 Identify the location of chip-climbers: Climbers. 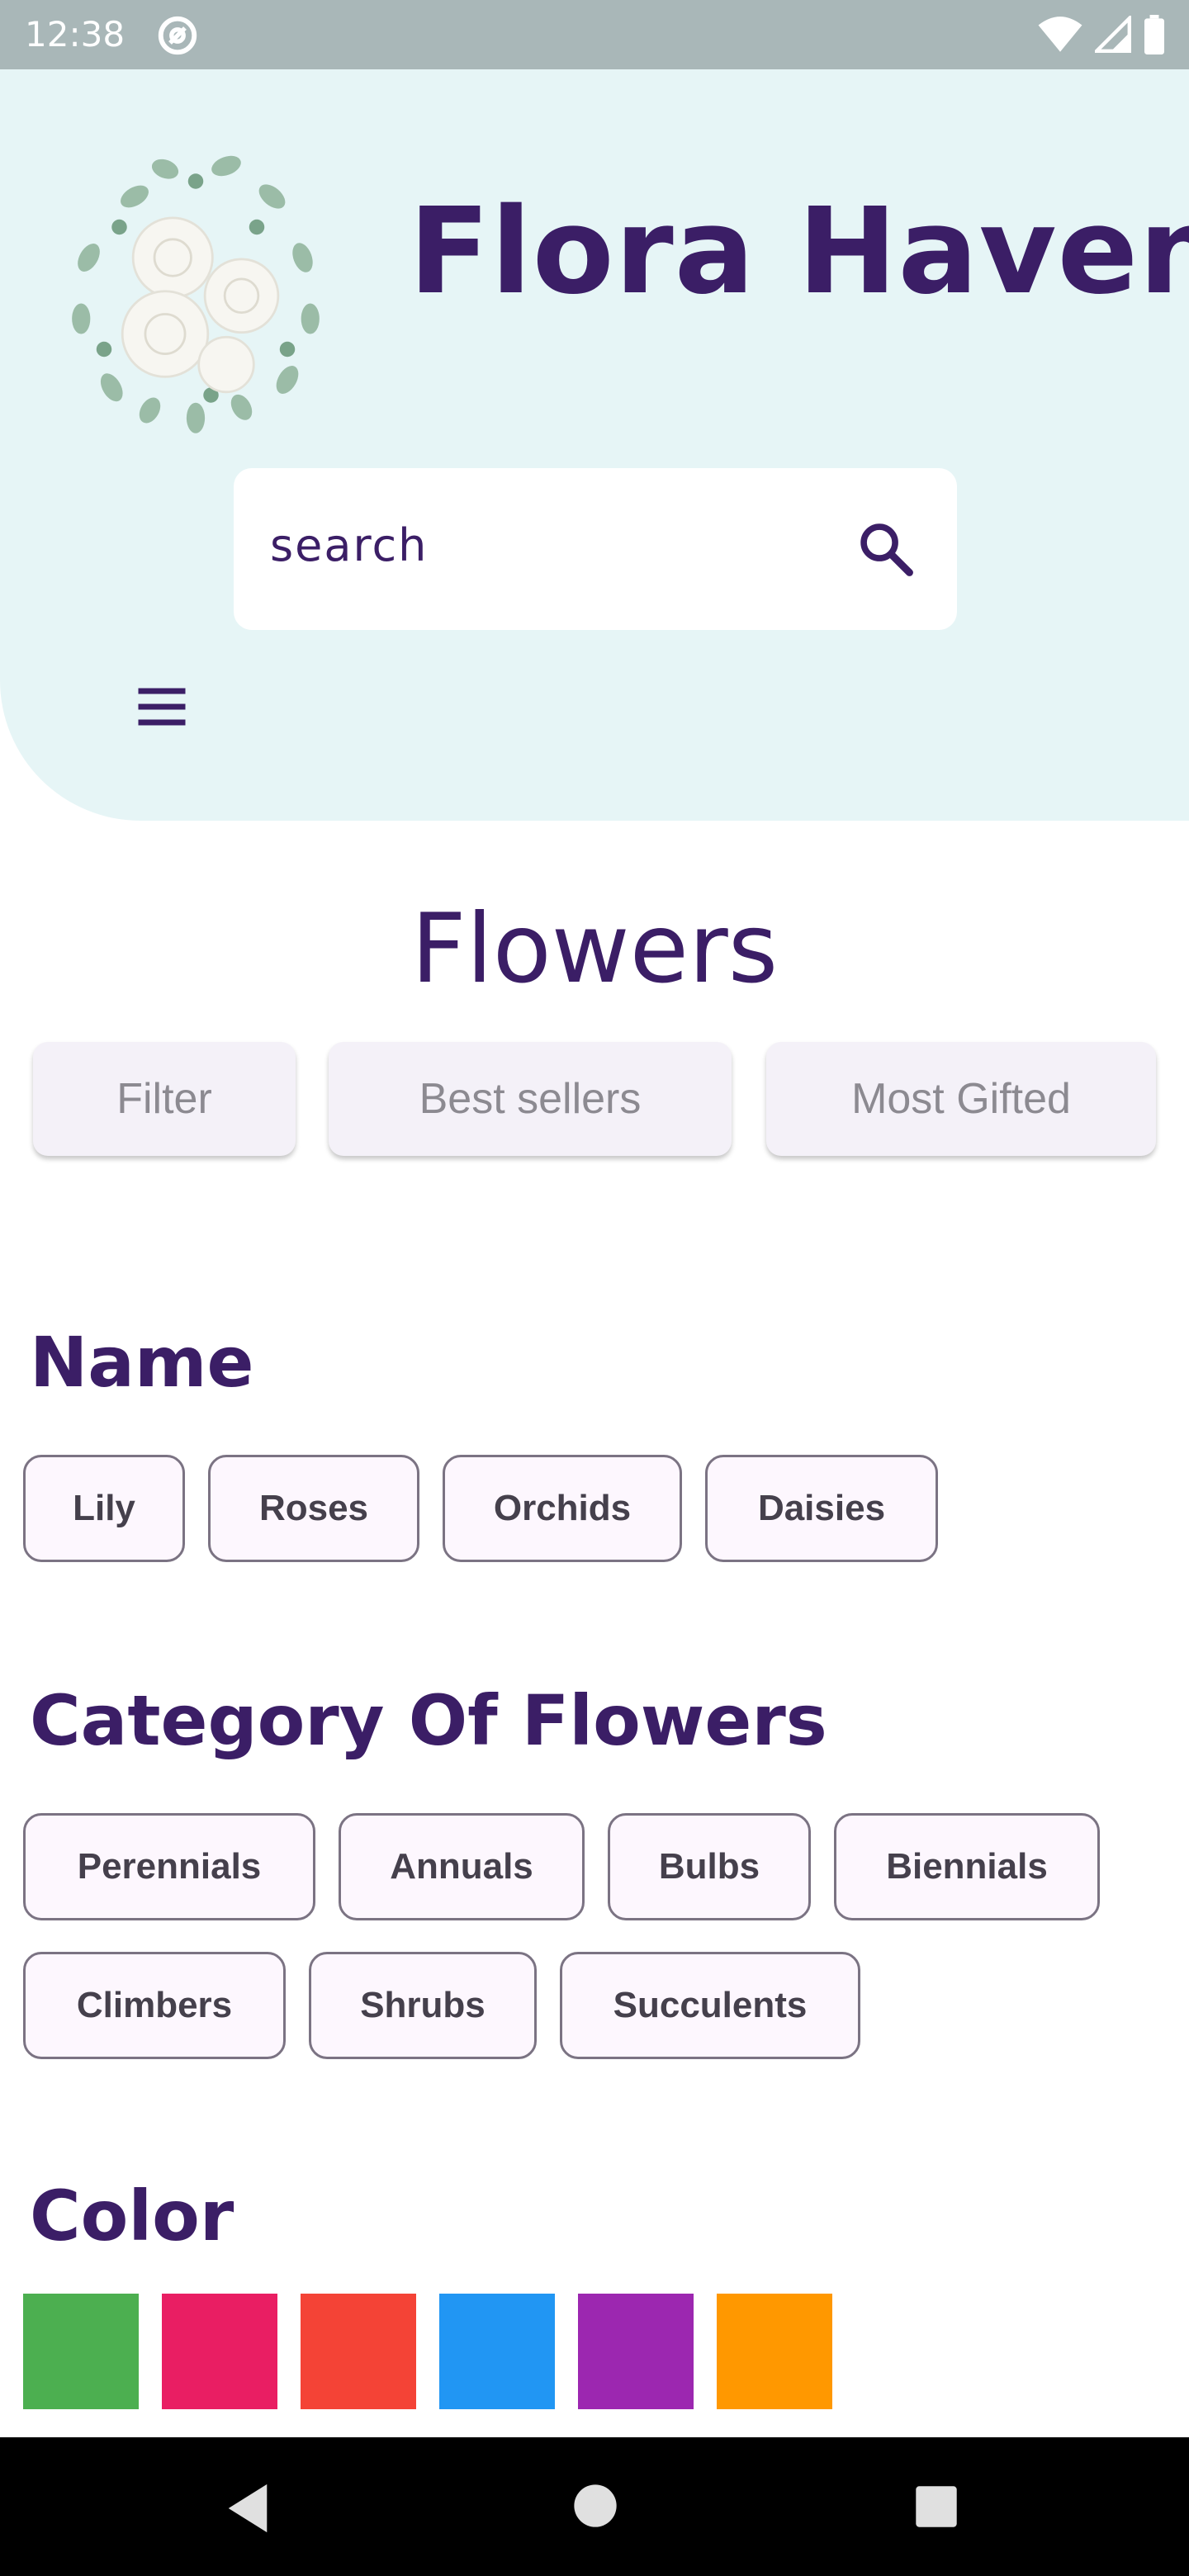
(154, 2005).